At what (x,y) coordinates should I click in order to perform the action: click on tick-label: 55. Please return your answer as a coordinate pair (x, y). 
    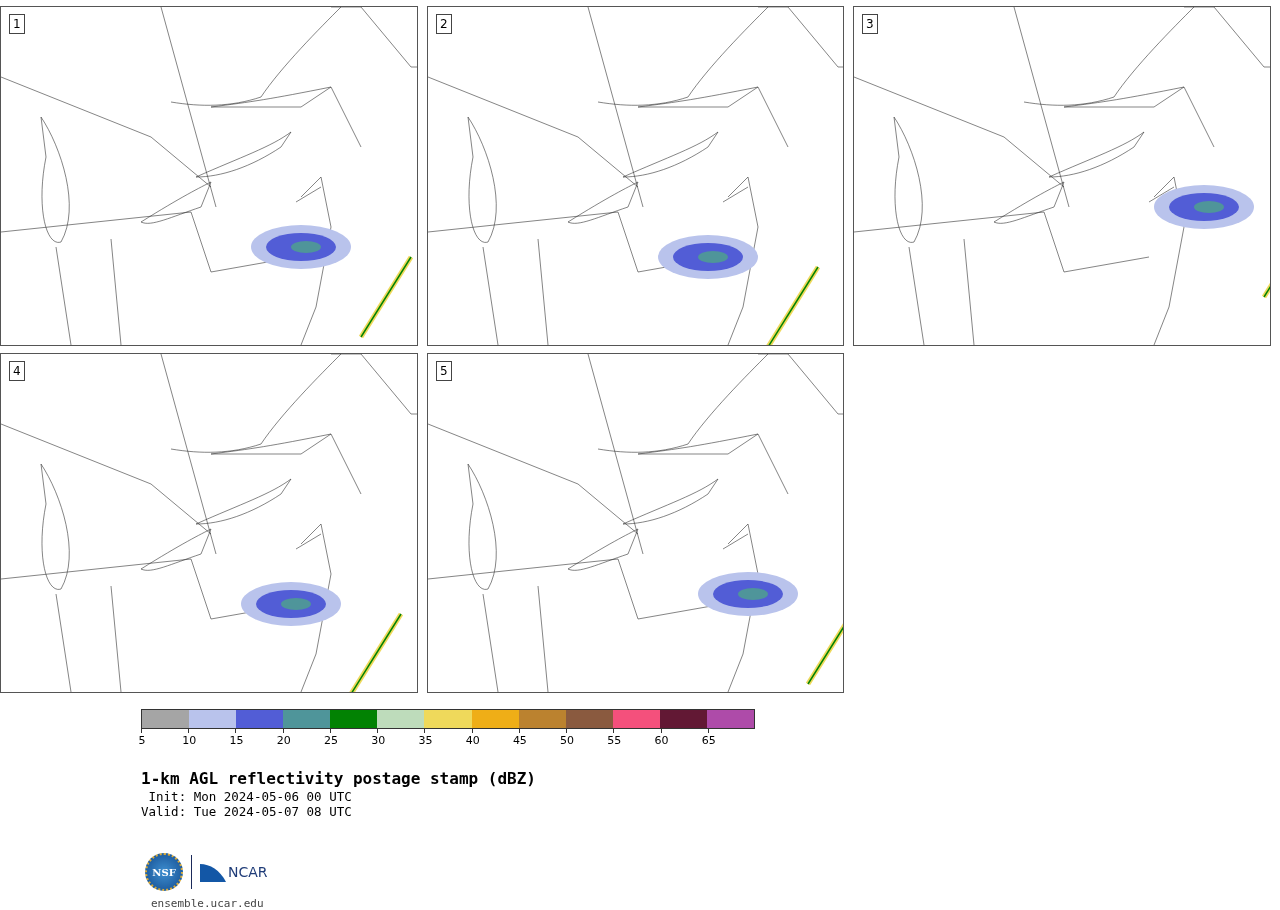
    Looking at the image, I should click on (614, 740).